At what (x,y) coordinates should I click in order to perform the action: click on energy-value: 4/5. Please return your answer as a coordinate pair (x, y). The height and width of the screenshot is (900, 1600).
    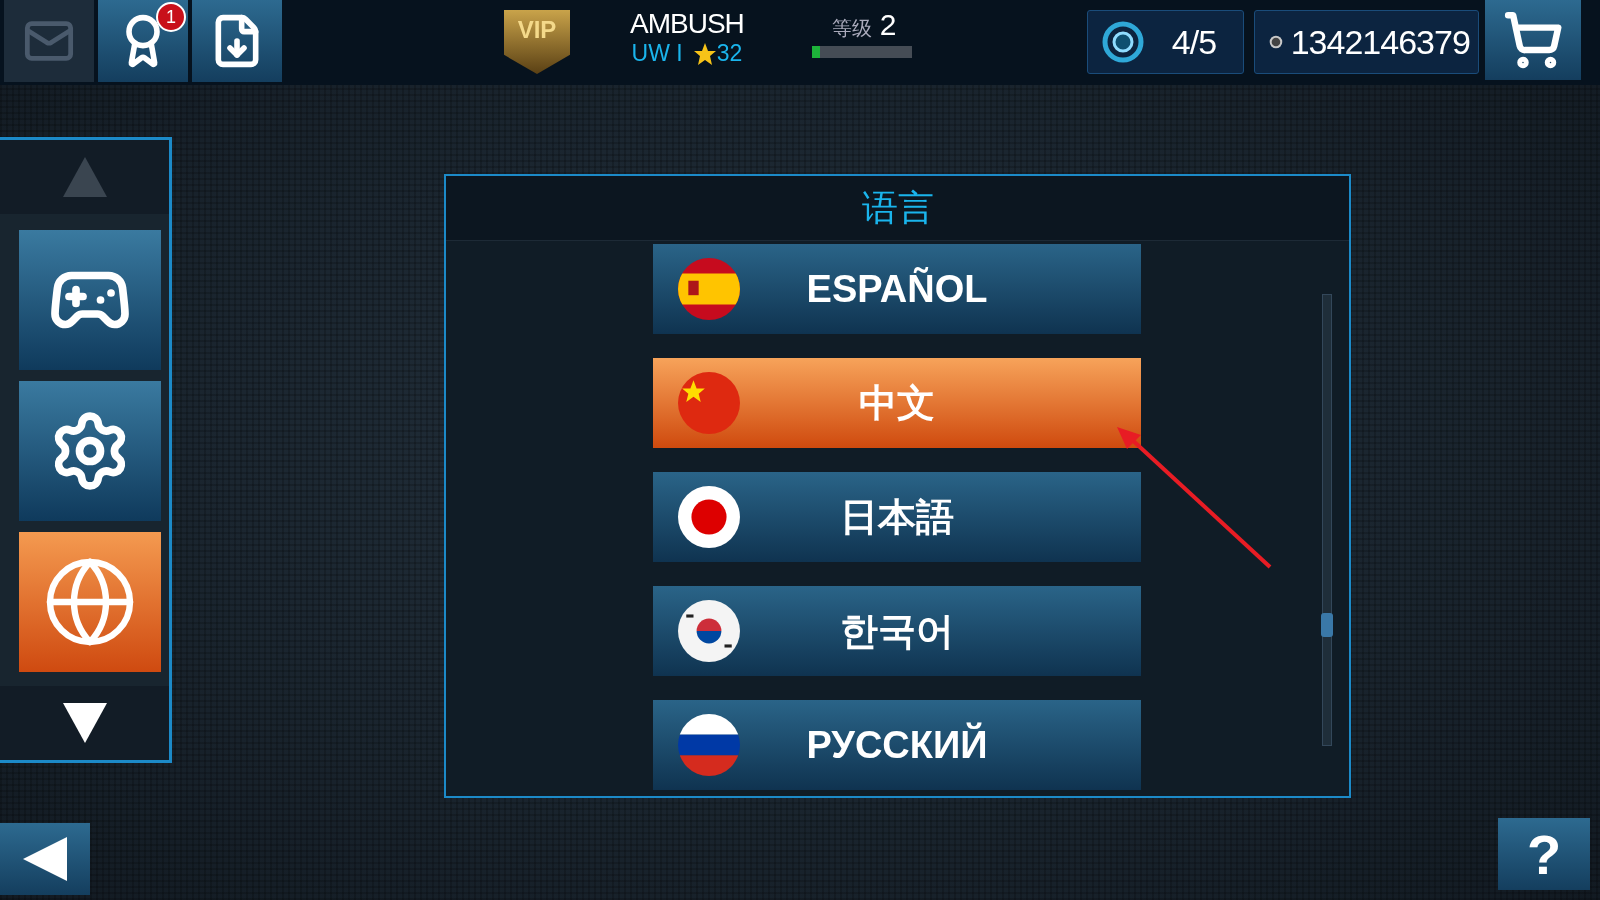
    Looking at the image, I should click on (1194, 42).